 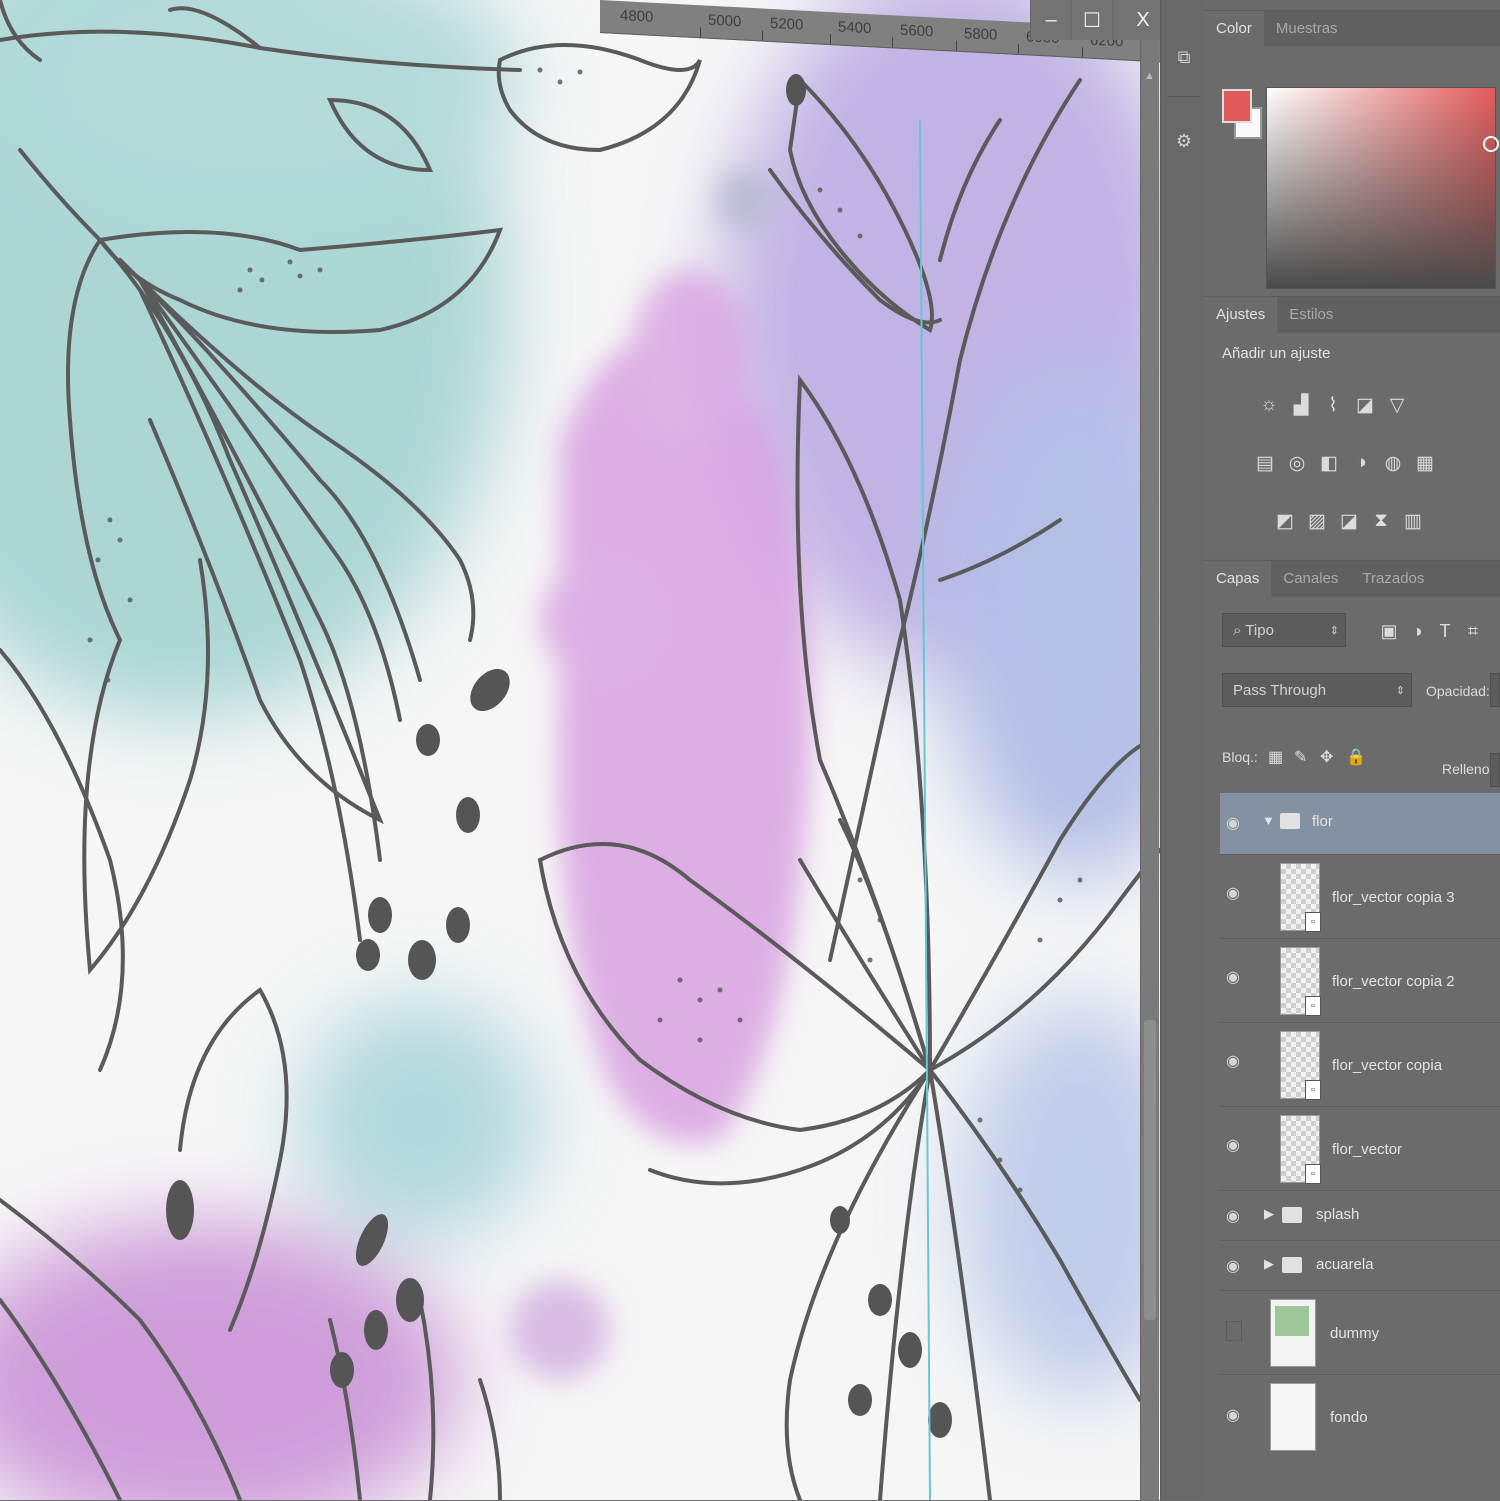 I want to click on gradient-triangle-icon: ▽, so click(x=1397, y=405).